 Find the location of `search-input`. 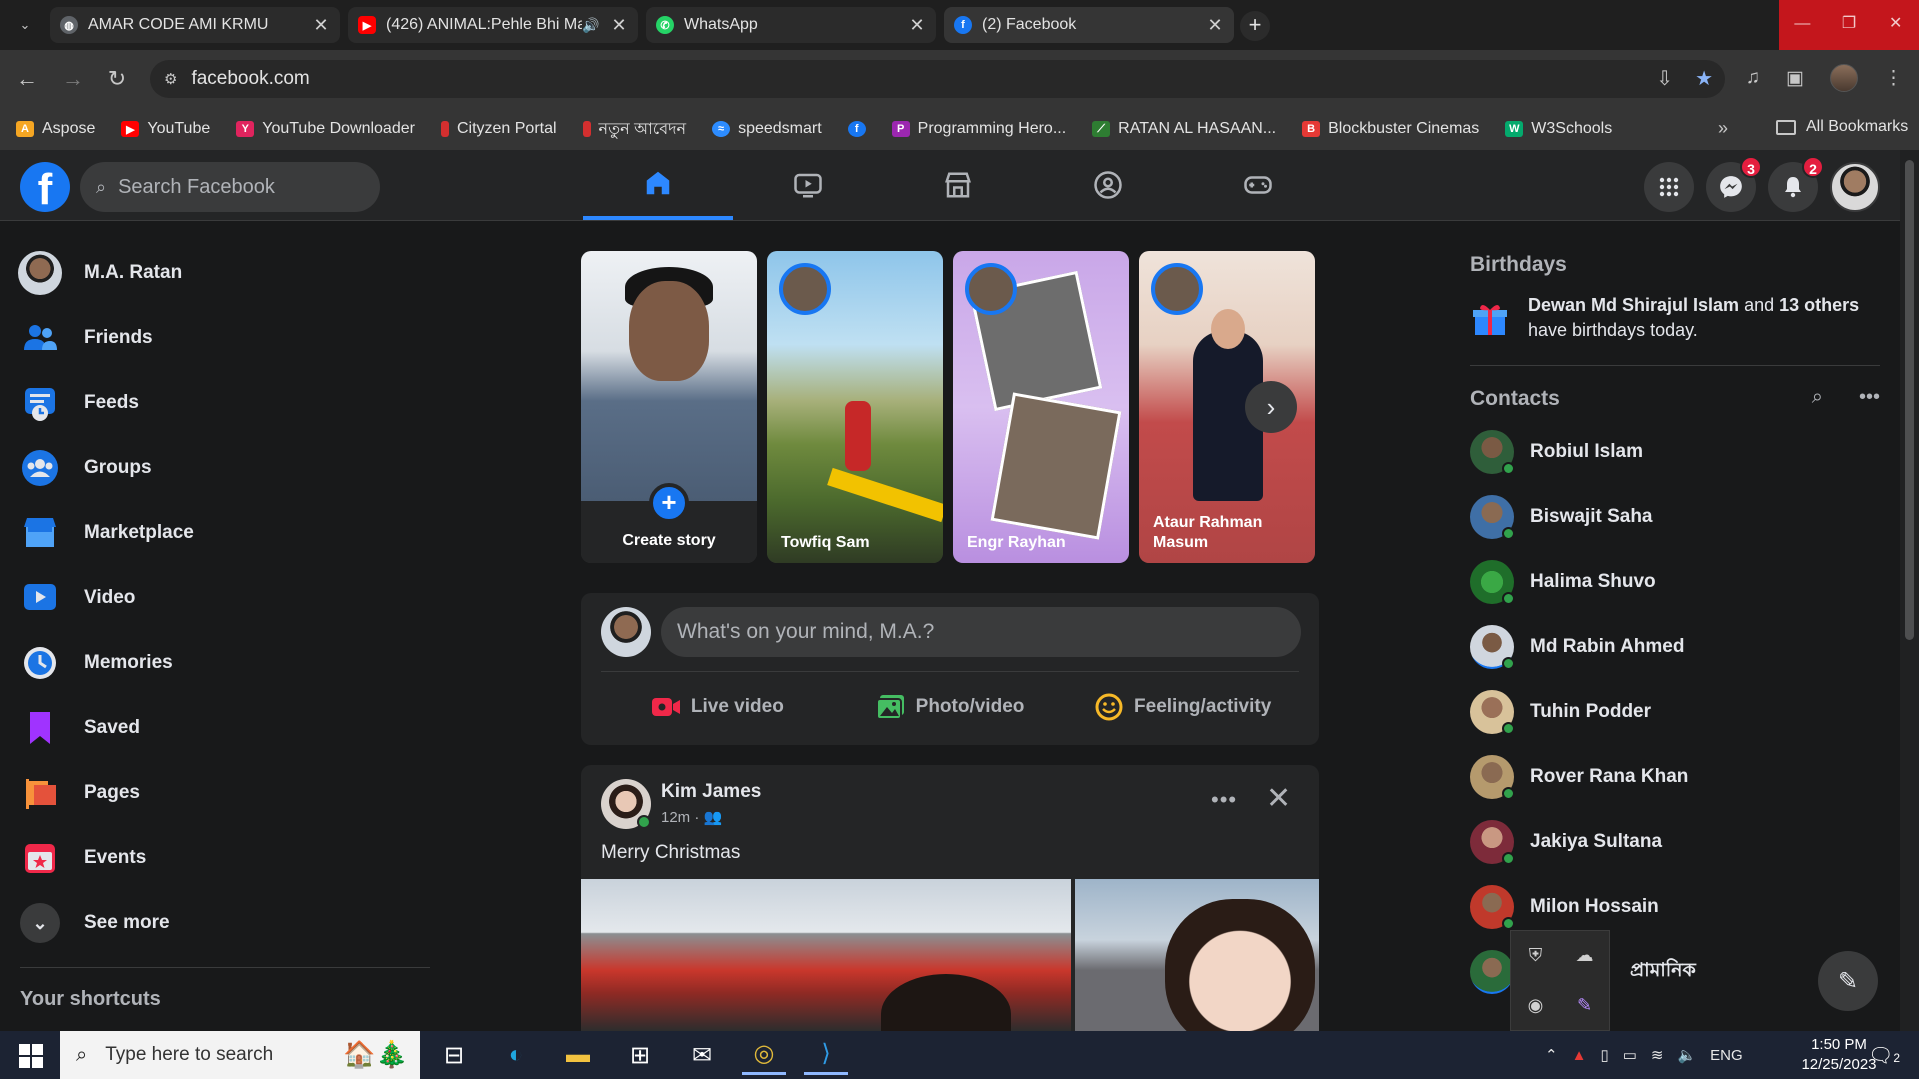

search-input is located at coordinates (228, 187).